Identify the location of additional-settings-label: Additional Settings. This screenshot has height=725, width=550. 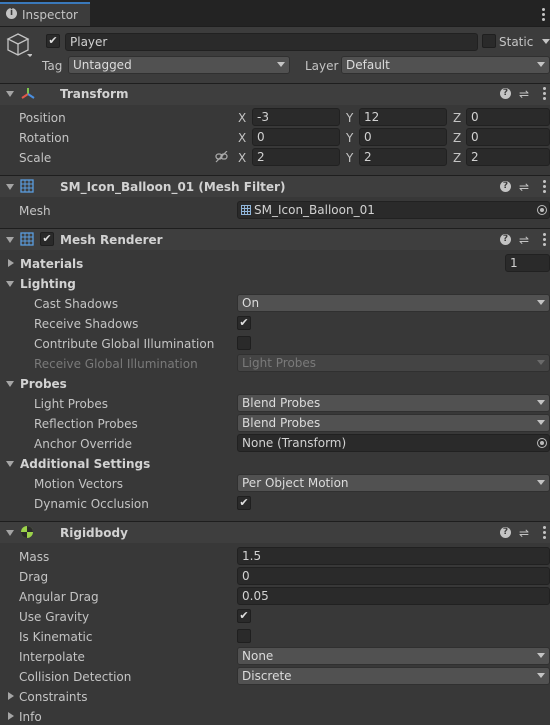
(85, 464).